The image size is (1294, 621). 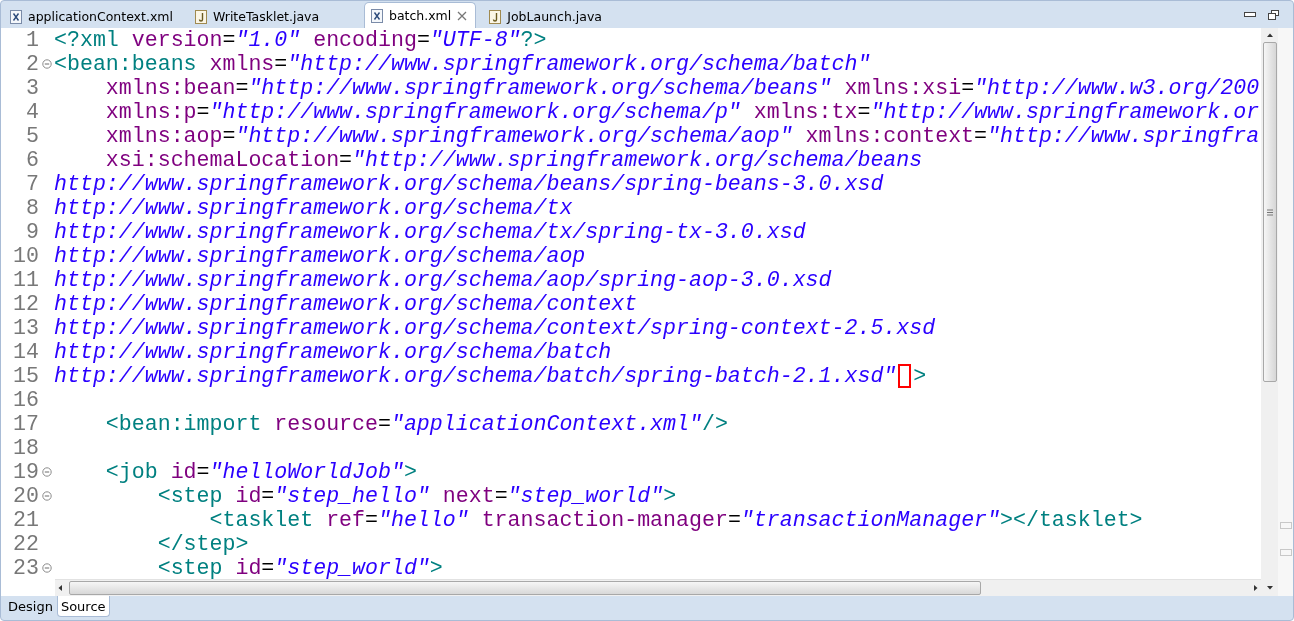 I want to click on close-icon, so click(x=462, y=15).